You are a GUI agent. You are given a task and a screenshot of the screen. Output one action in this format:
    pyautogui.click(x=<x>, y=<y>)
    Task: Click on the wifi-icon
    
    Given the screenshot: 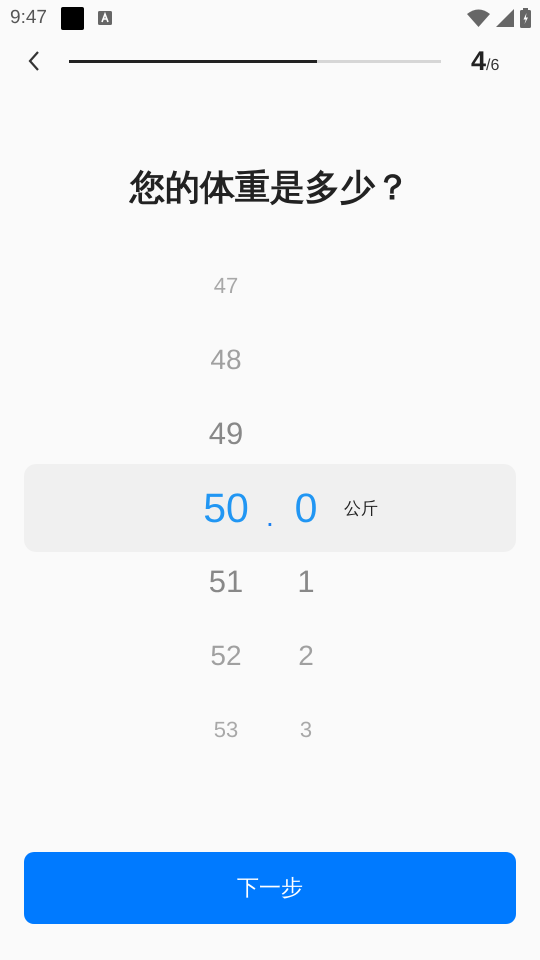 What is the action you would take?
    pyautogui.click(x=478, y=18)
    